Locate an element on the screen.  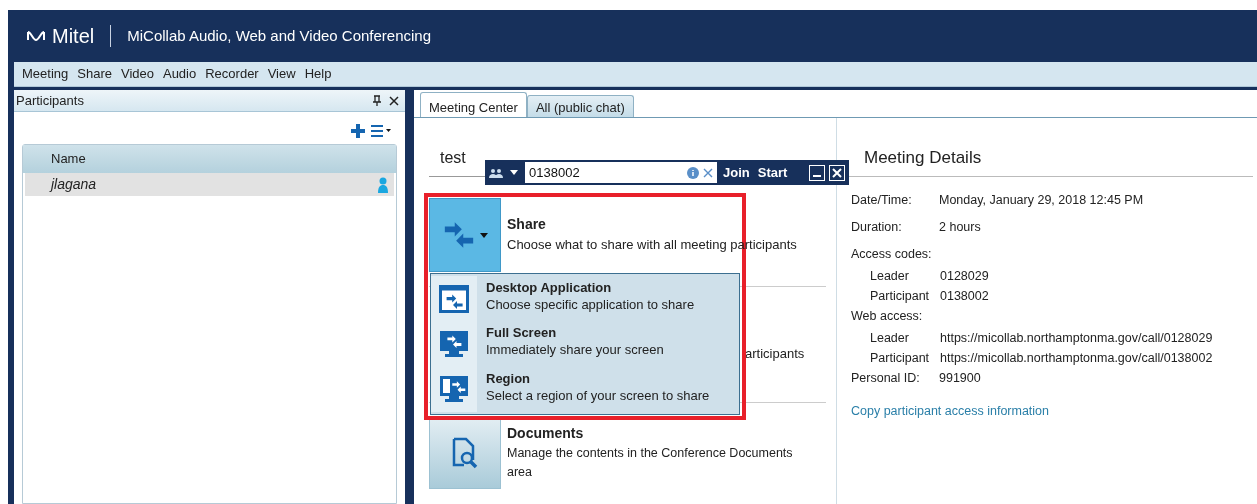
detail-value: 991900 is located at coordinates (960, 378).